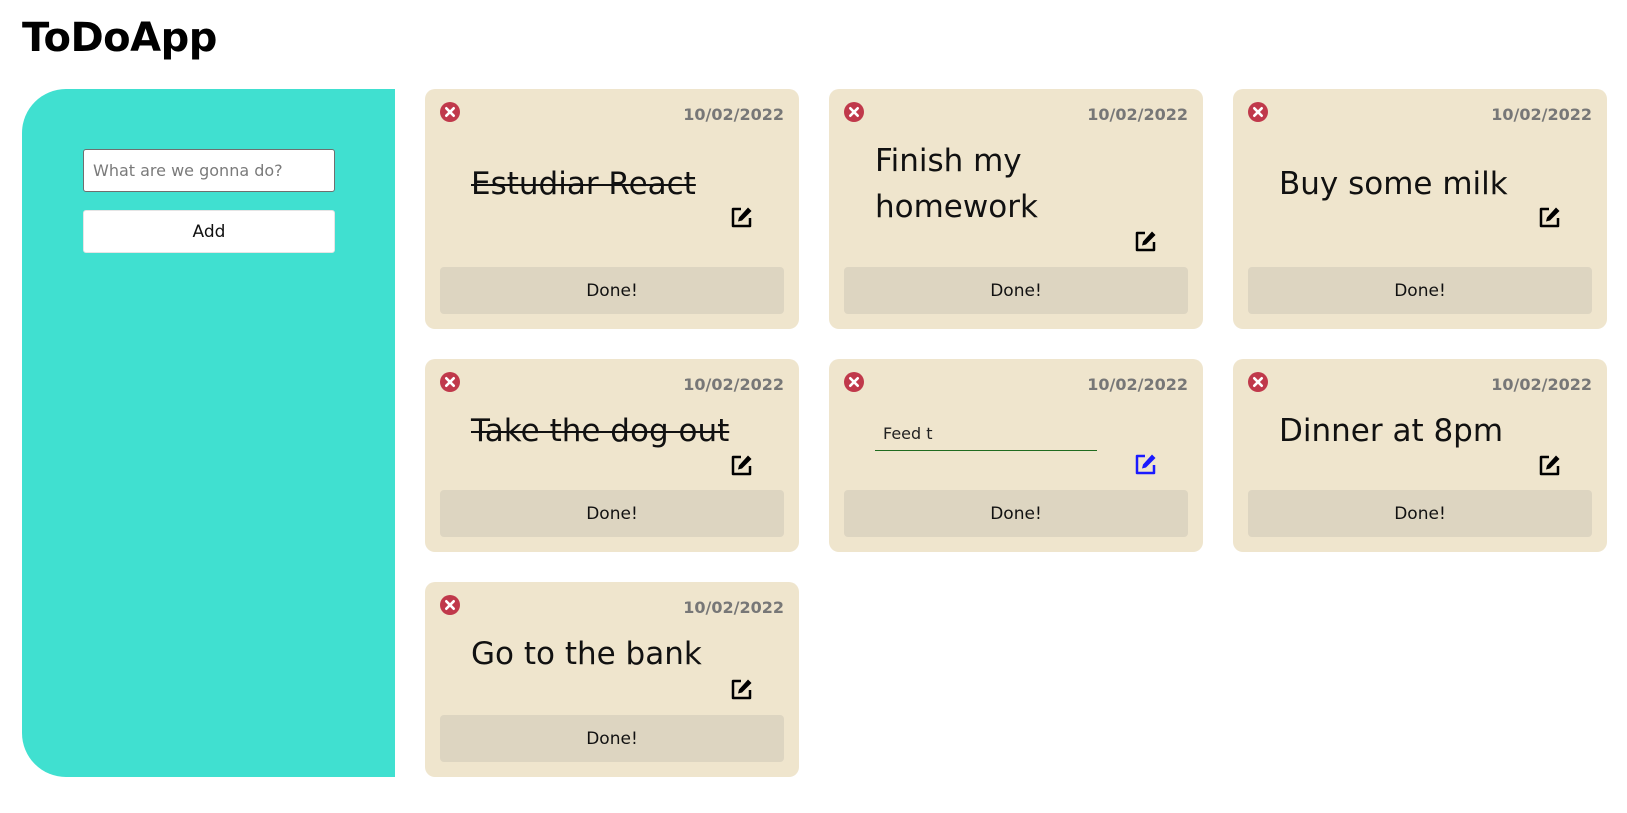 Image resolution: width=1627 pixels, height=813 pixels. I want to click on new-task-input, so click(209, 170).